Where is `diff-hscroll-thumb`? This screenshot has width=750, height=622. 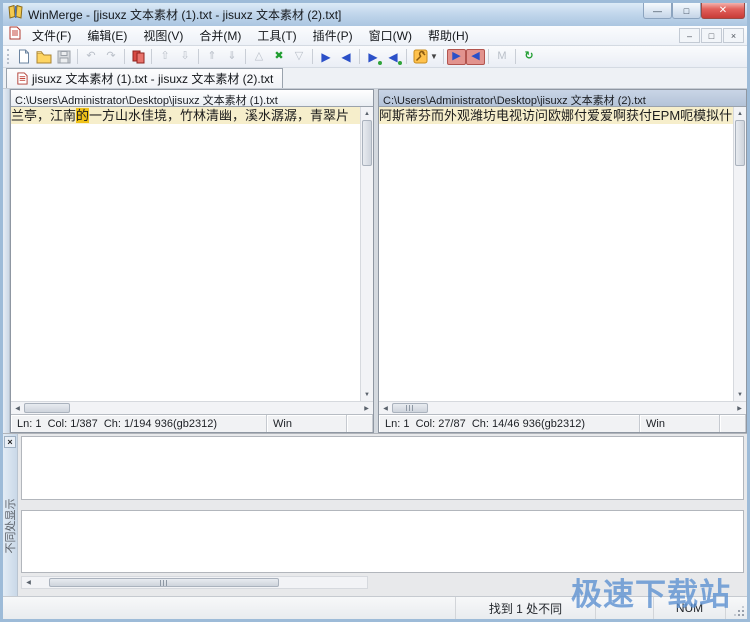 diff-hscroll-thumb is located at coordinates (164, 582).